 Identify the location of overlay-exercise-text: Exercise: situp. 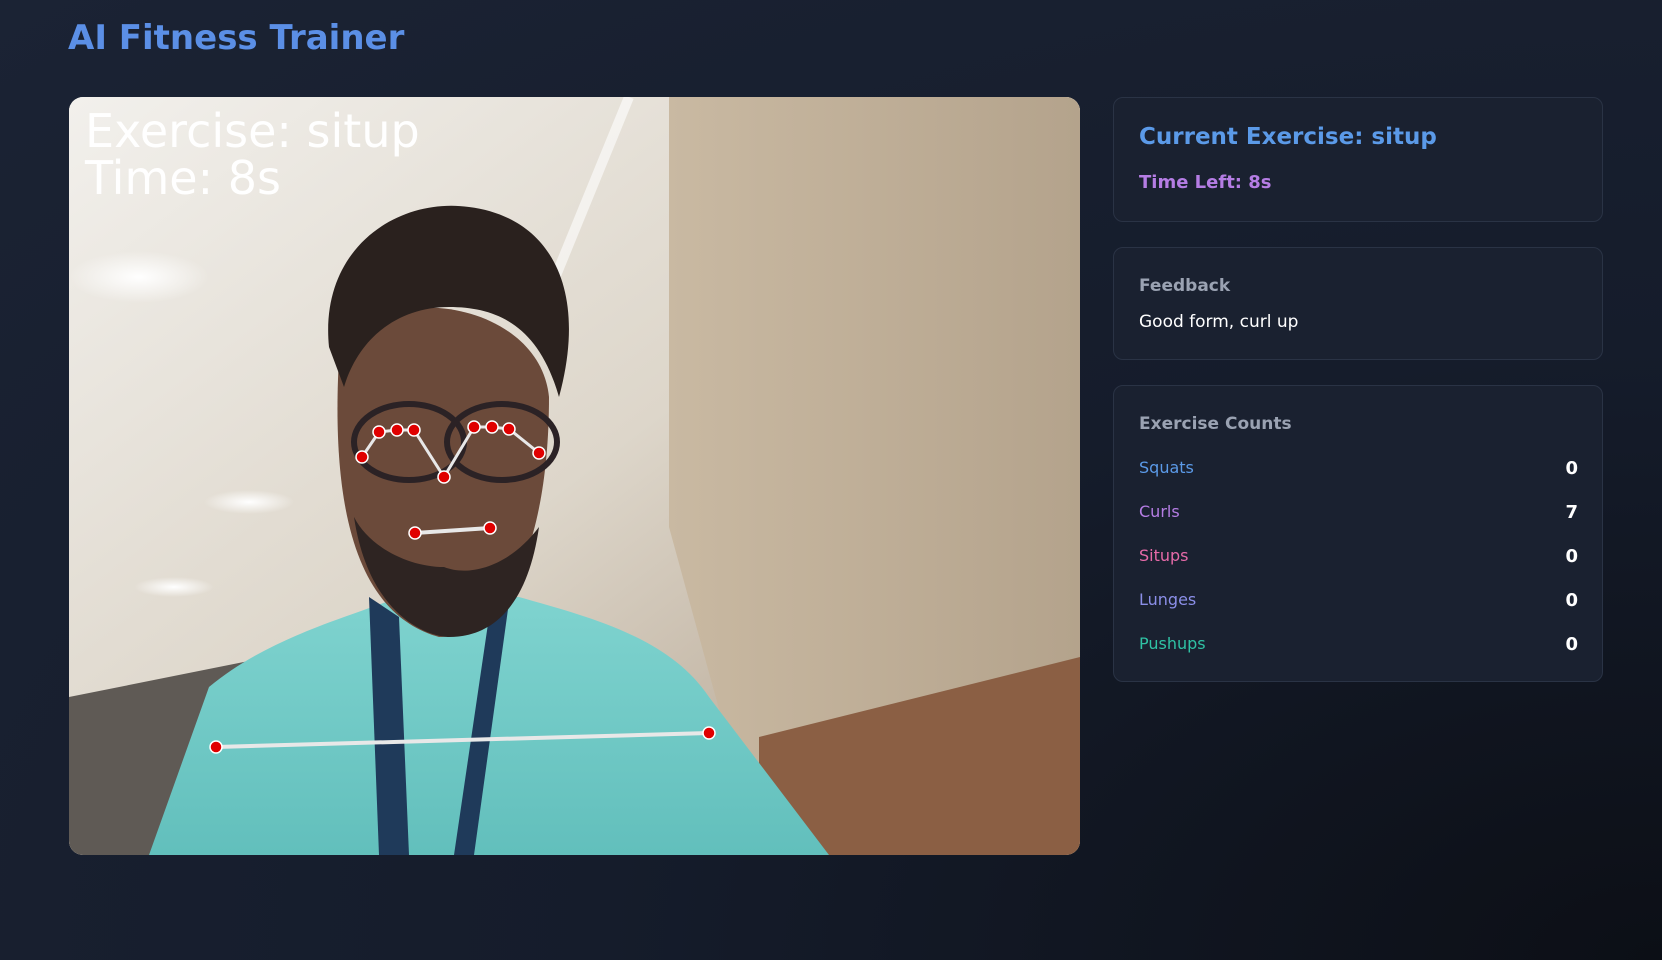
(252, 131).